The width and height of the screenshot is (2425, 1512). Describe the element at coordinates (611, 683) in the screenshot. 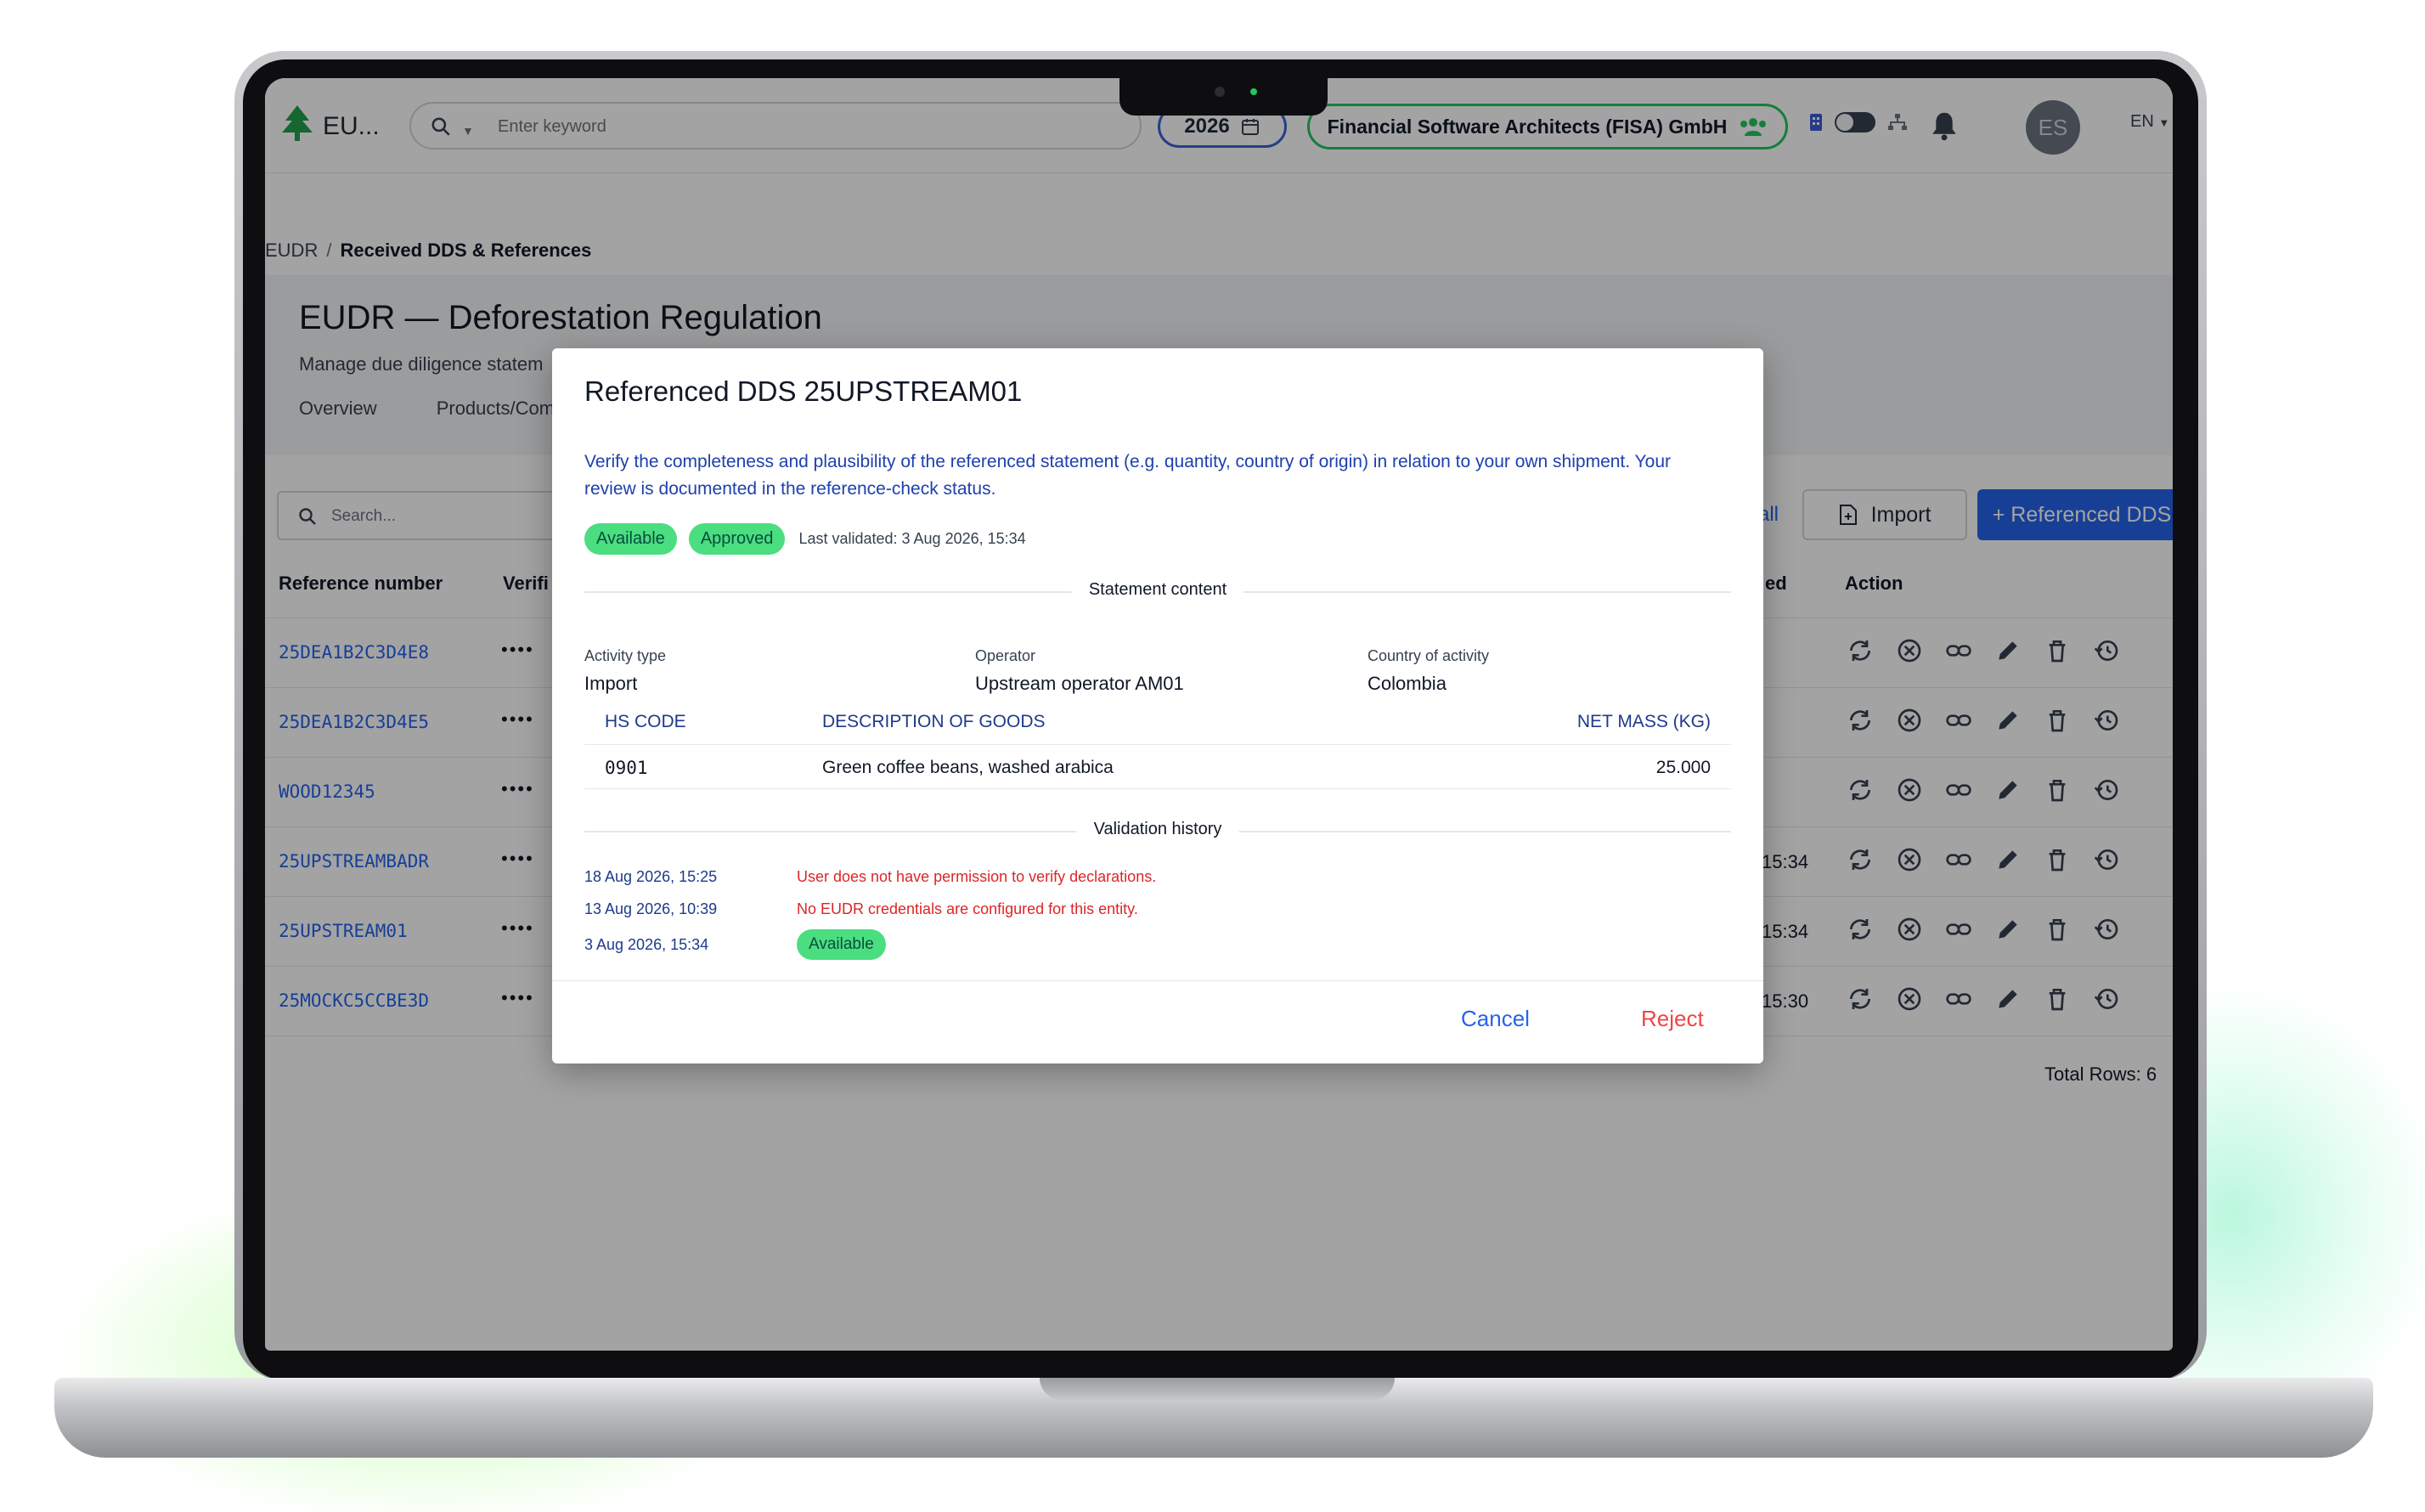

I see `activity-type-value: Import` at that location.